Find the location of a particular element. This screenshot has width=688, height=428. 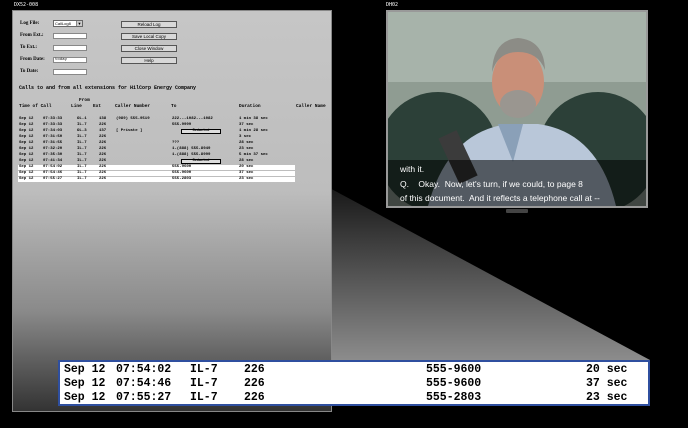

col-caller-name: Caller Name is located at coordinates (311, 106).